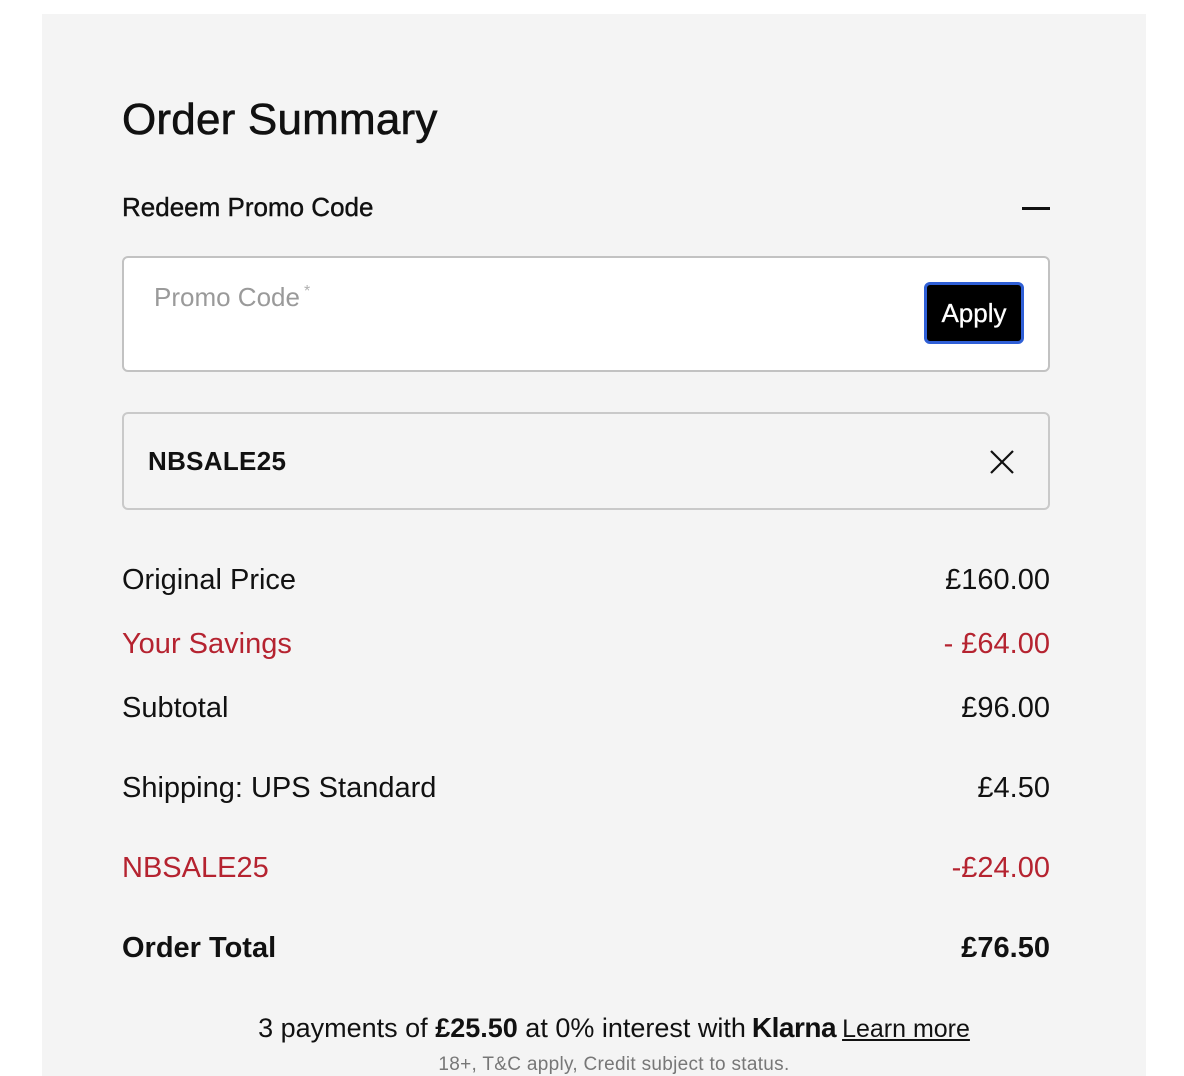 This screenshot has width=1184, height=1076. I want to click on promo-code-toggle: Redeem Promo Code, so click(586, 208).